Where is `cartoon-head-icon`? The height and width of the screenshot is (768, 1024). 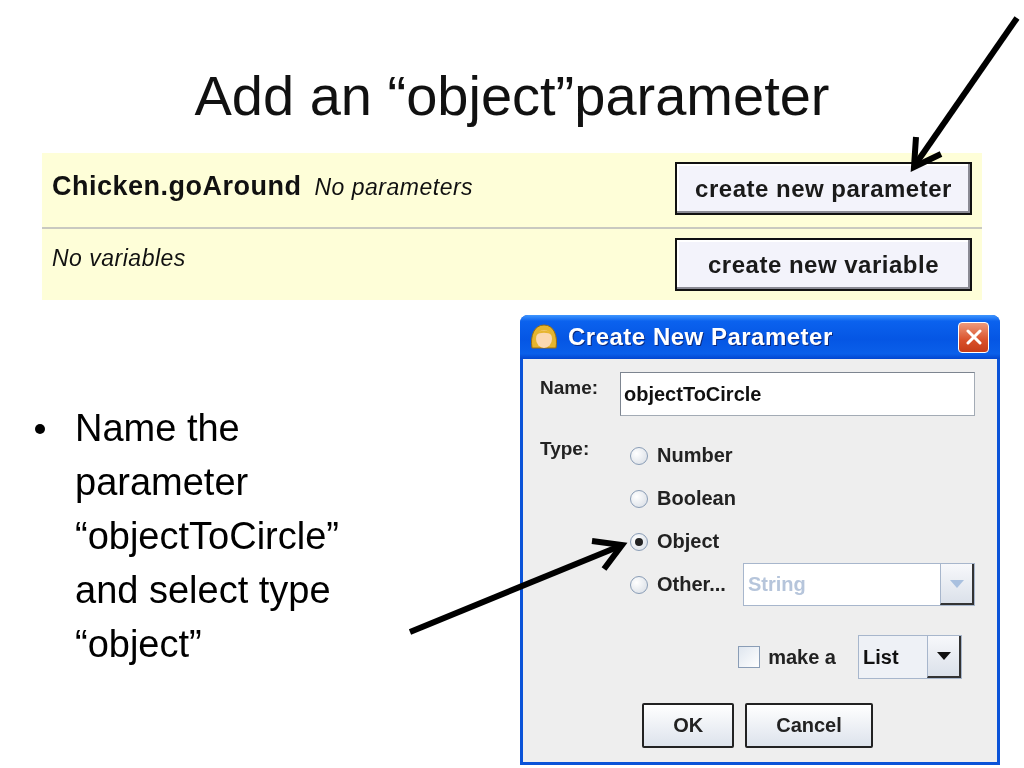
cartoon-head-icon is located at coordinates (544, 337).